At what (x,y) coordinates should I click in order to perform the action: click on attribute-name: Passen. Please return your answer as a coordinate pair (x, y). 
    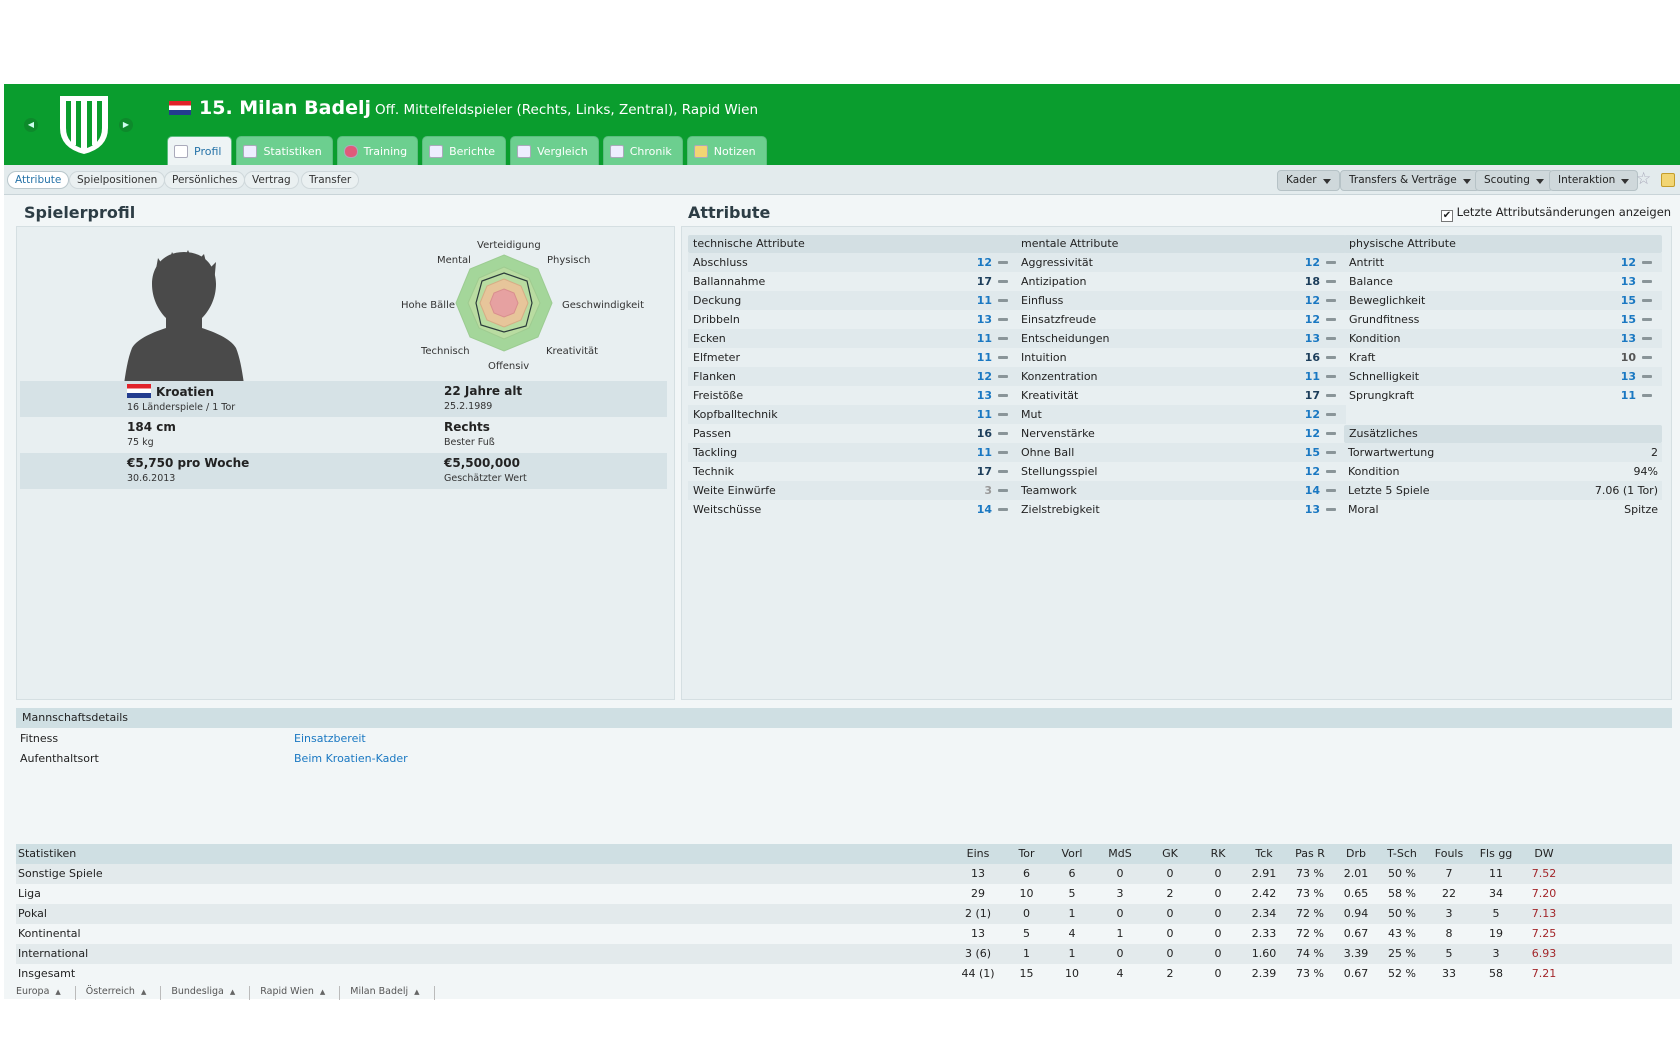
    Looking at the image, I should click on (712, 433).